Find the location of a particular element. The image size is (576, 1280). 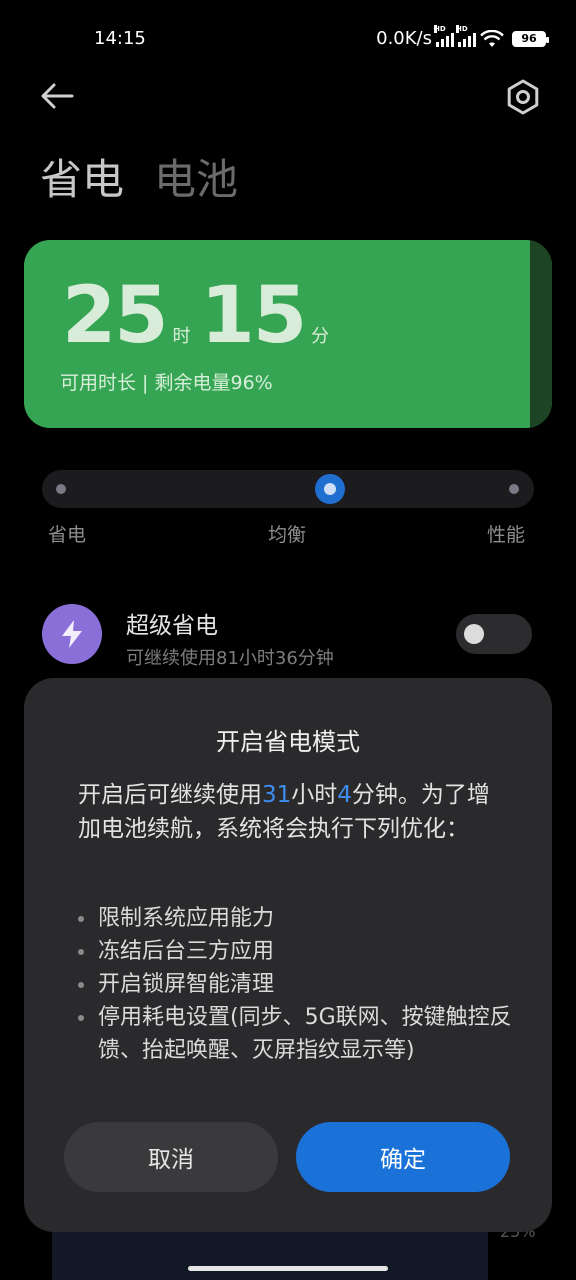

back-button is located at coordinates (58, 96).